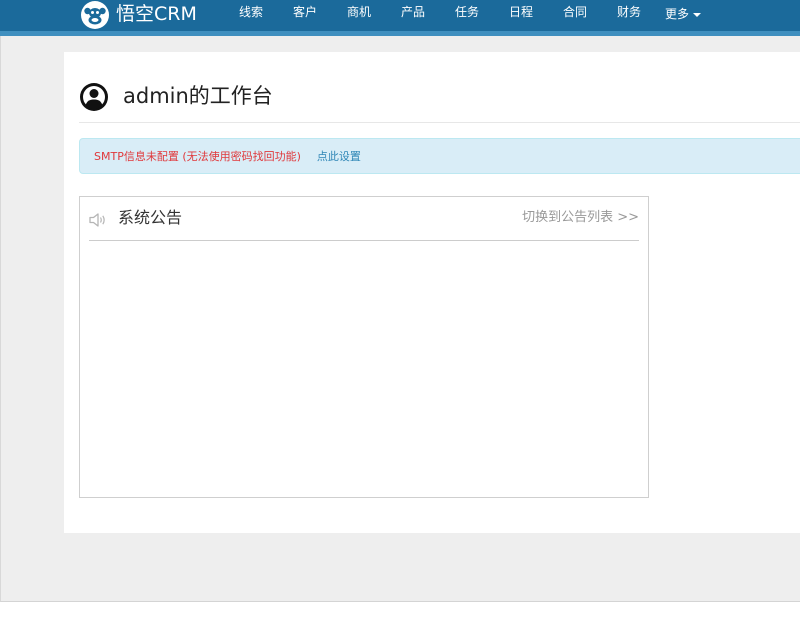 The image size is (800, 630). I want to click on nav-item-schedule: 日程, so click(521, 14).